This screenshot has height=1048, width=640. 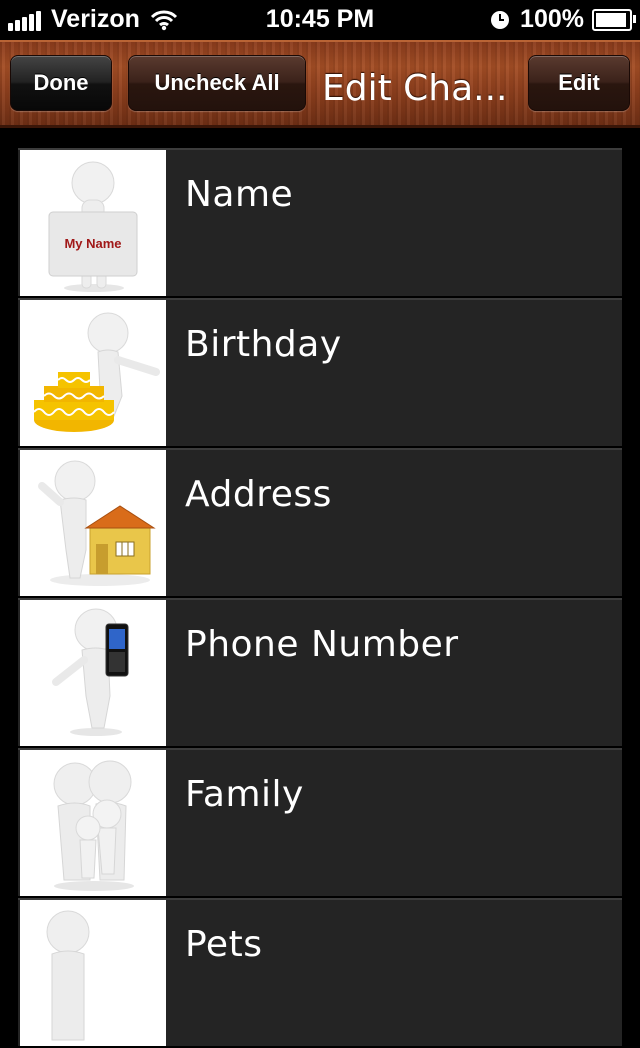 I want to click on list-item-phone-number: Phone Number, so click(x=320, y=672).